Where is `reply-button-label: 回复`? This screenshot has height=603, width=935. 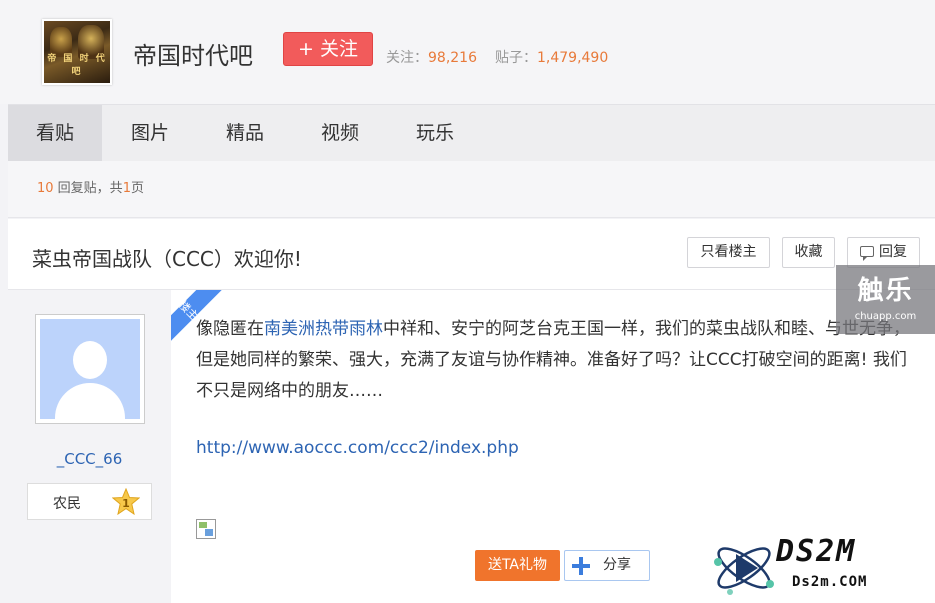 reply-button-label: 回复 is located at coordinates (893, 252).